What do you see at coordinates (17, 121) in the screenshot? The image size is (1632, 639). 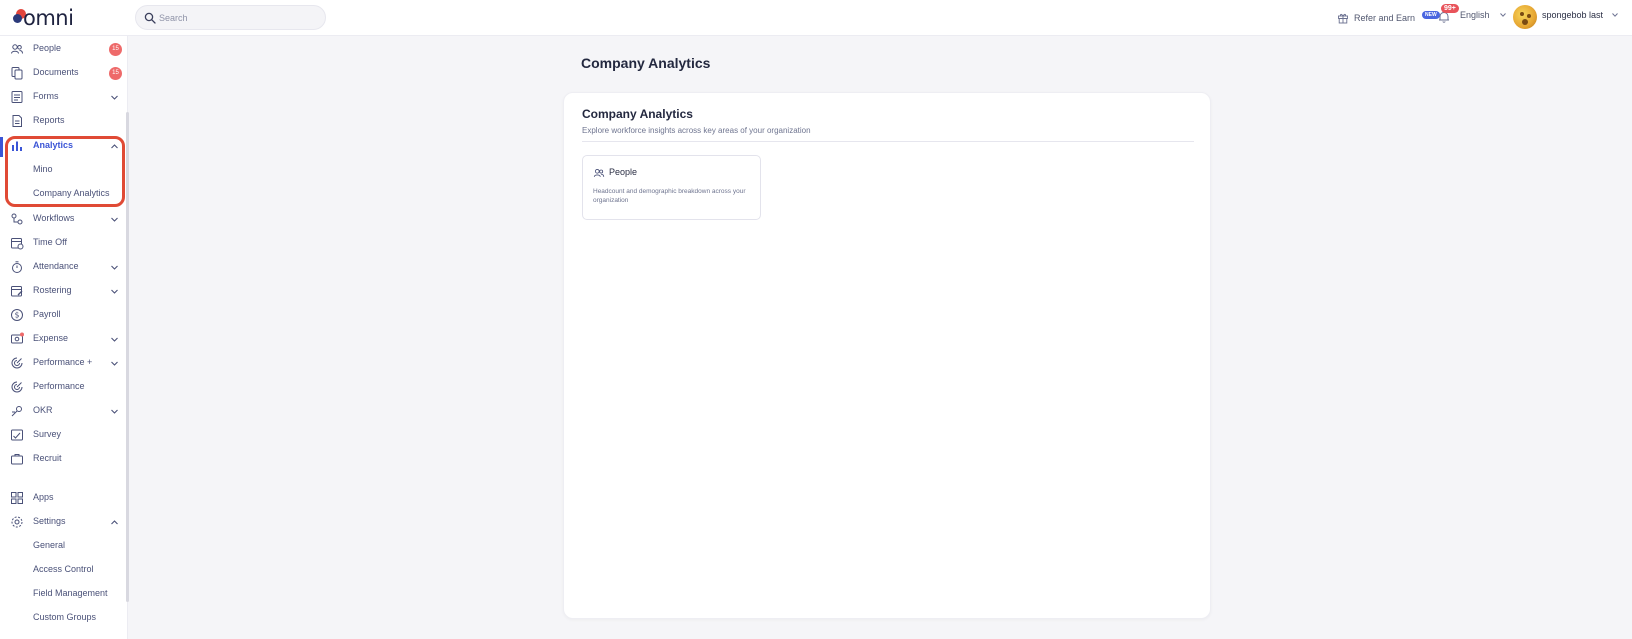 I see `reports-icon` at bounding box center [17, 121].